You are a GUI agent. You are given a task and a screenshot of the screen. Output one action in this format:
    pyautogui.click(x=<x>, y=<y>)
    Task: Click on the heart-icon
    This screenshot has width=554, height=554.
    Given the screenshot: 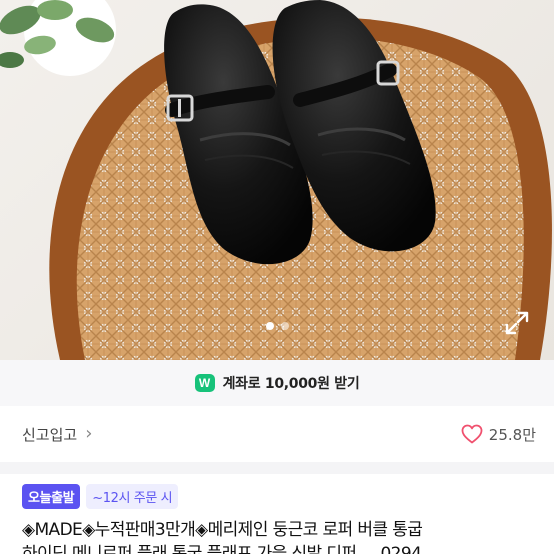 What is the action you would take?
    pyautogui.click(x=472, y=434)
    